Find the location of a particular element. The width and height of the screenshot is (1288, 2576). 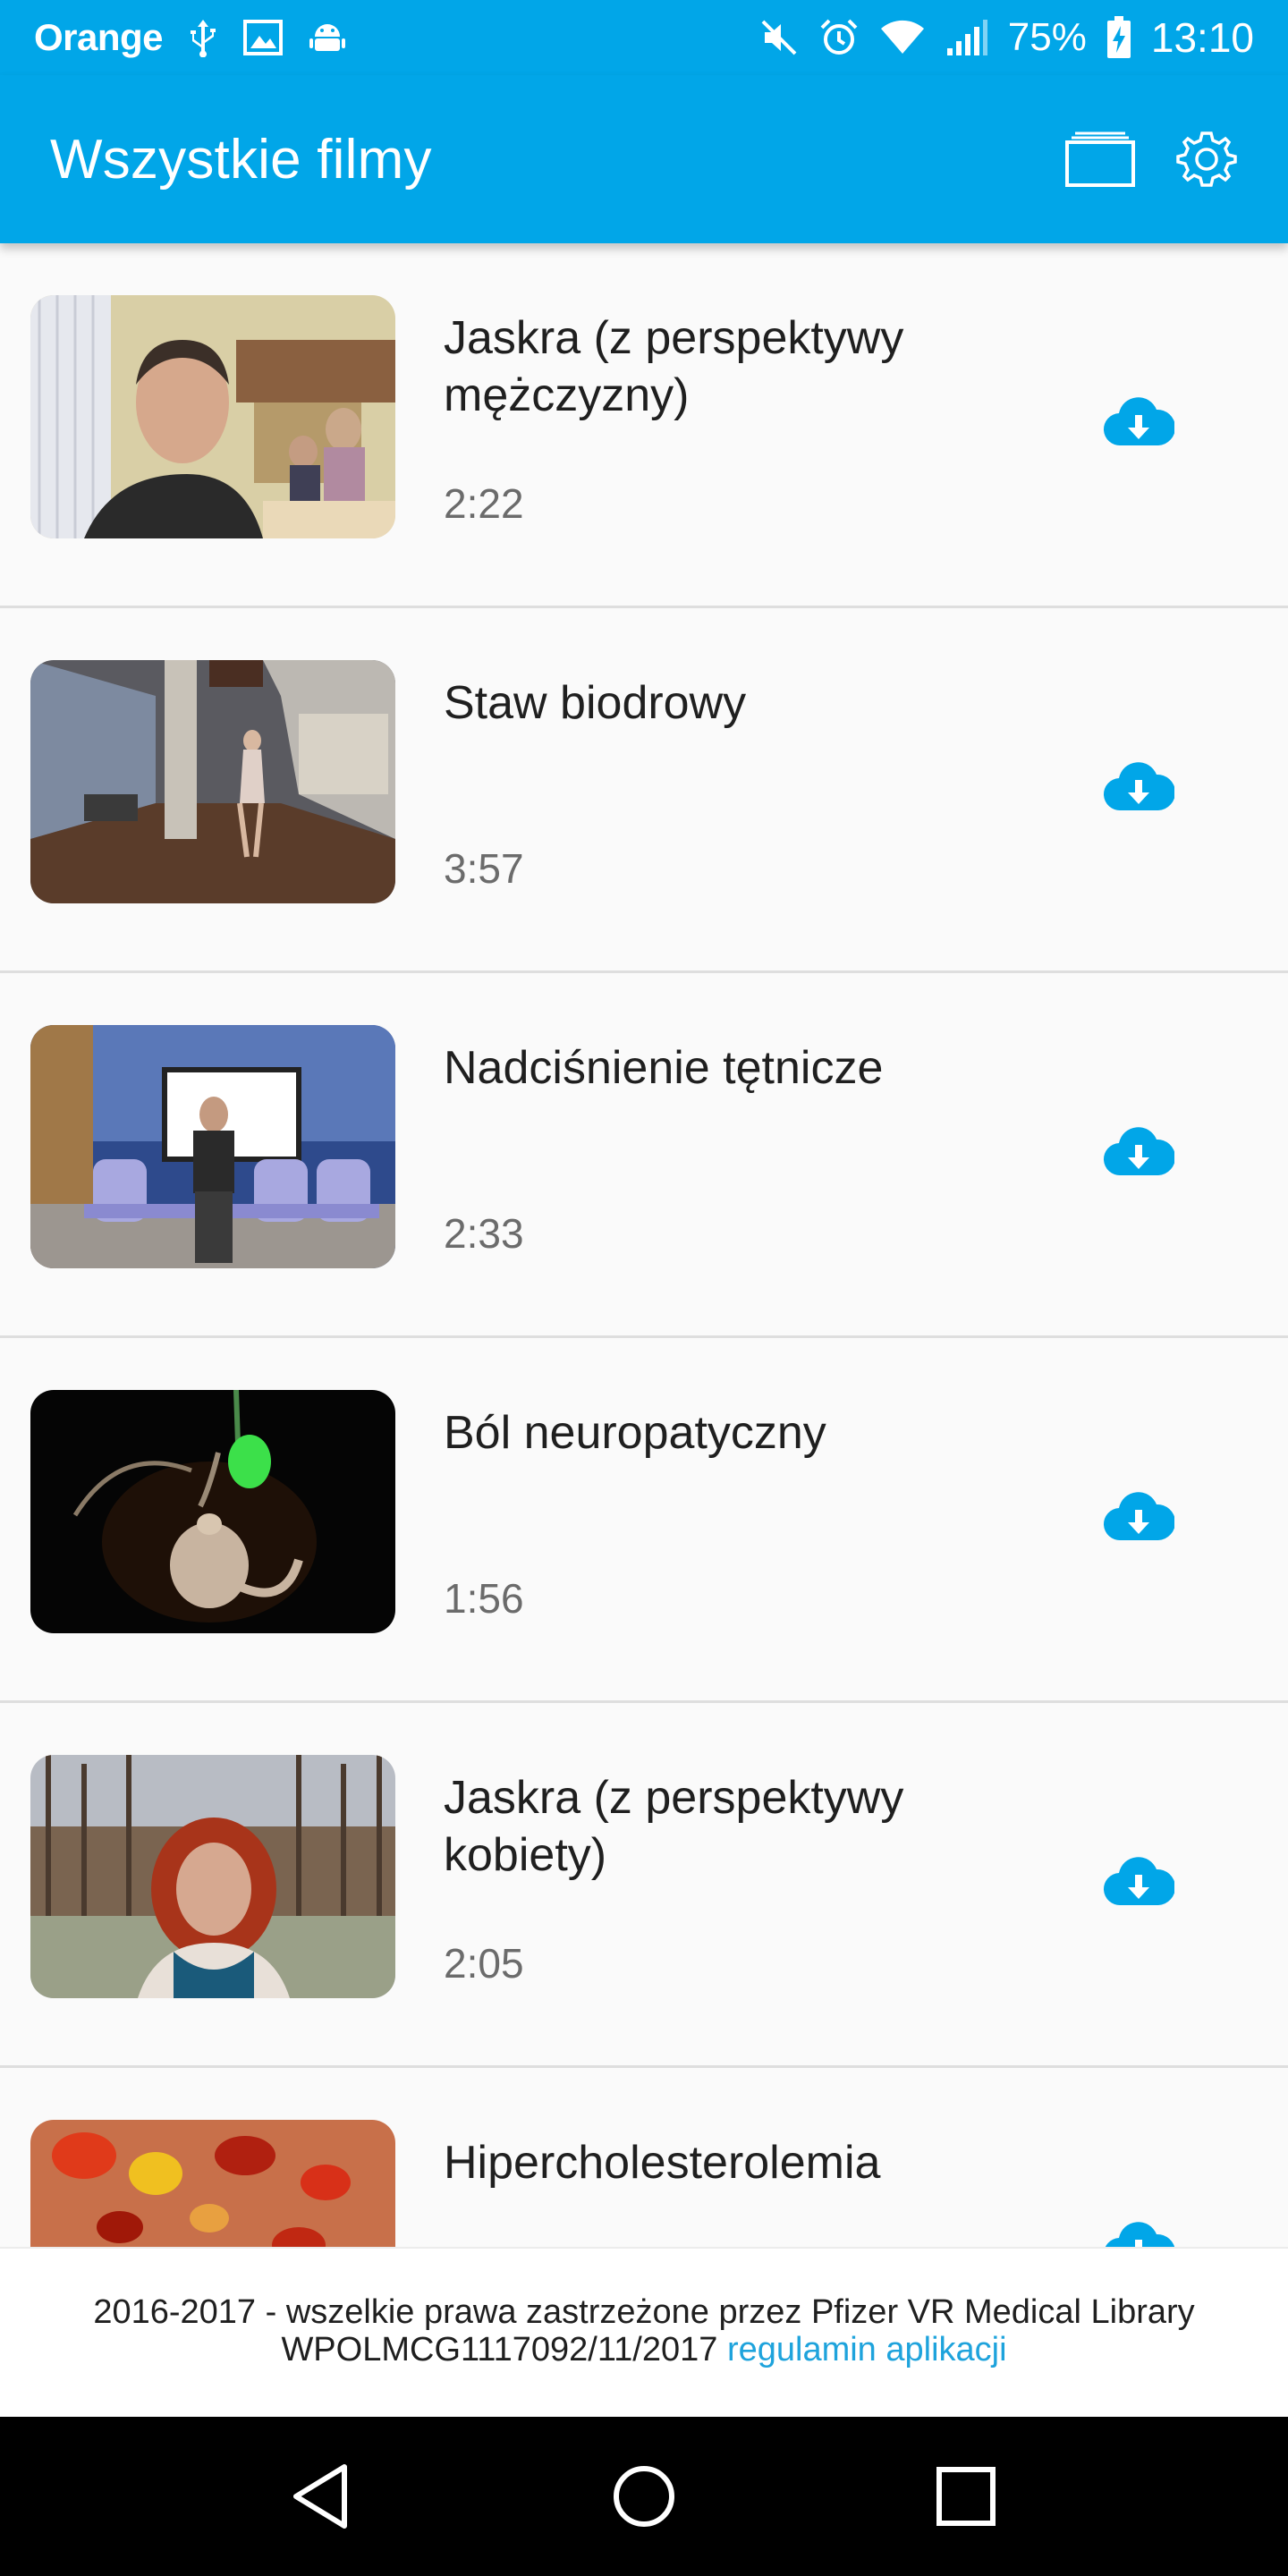

signal-icon is located at coordinates (966, 37).